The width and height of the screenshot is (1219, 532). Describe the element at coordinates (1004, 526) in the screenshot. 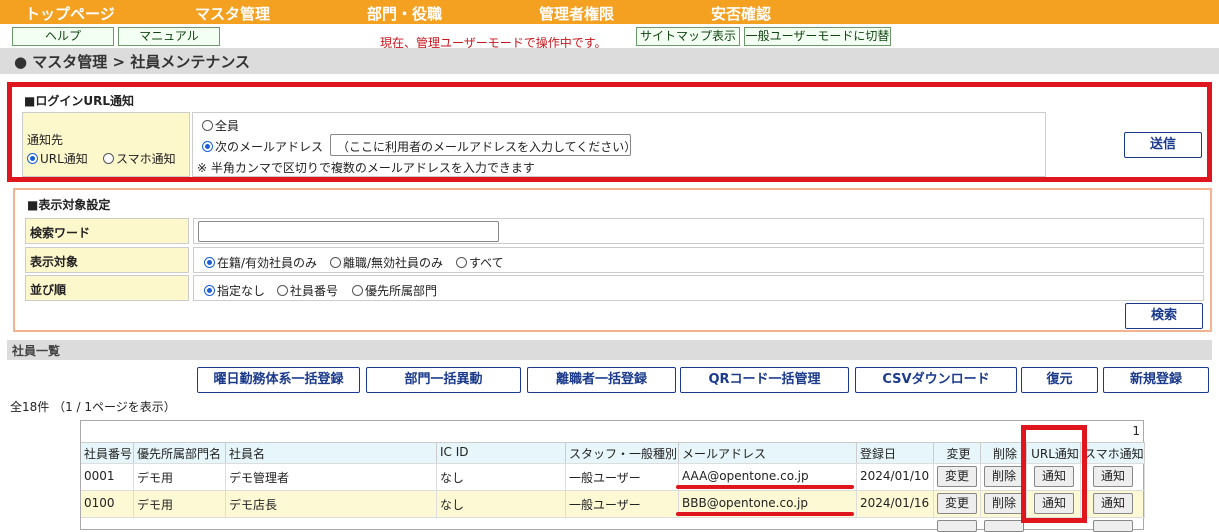

I see `delete-button` at that location.